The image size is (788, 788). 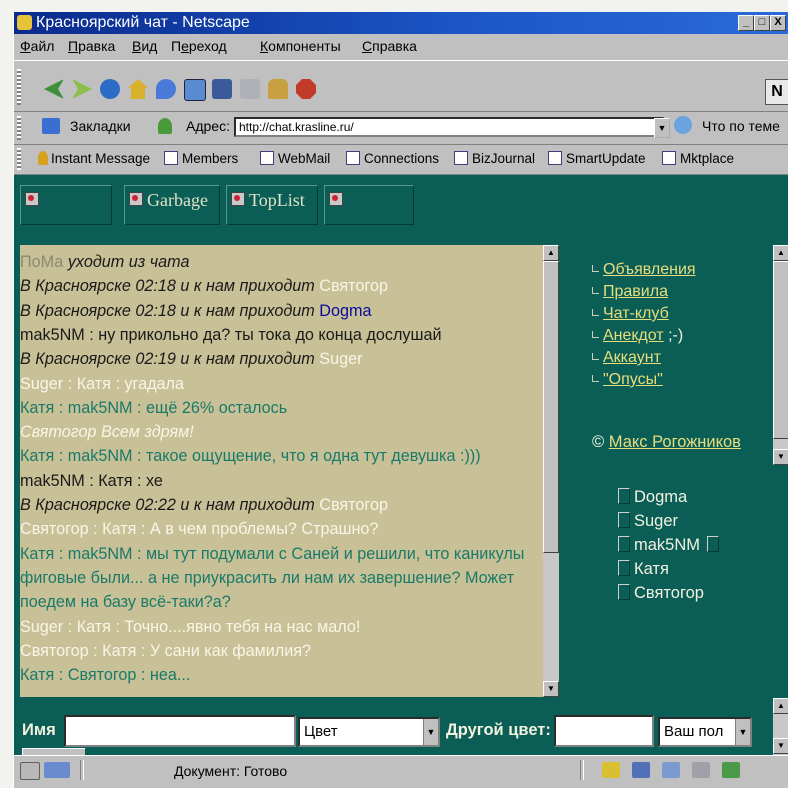 What do you see at coordinates (91, 480) in the screenshot?
I see `chat-message-part: mak5NM : Катя : хе` at bounding box center [91, 480].